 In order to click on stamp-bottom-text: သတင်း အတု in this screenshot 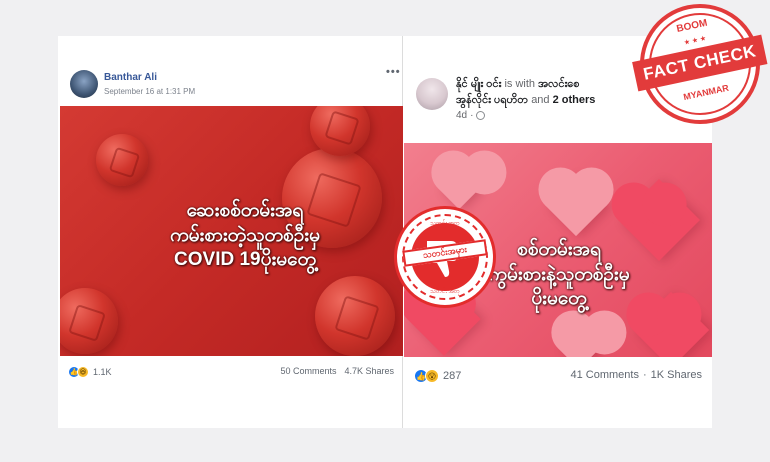, I will do `click(445, 292)`.